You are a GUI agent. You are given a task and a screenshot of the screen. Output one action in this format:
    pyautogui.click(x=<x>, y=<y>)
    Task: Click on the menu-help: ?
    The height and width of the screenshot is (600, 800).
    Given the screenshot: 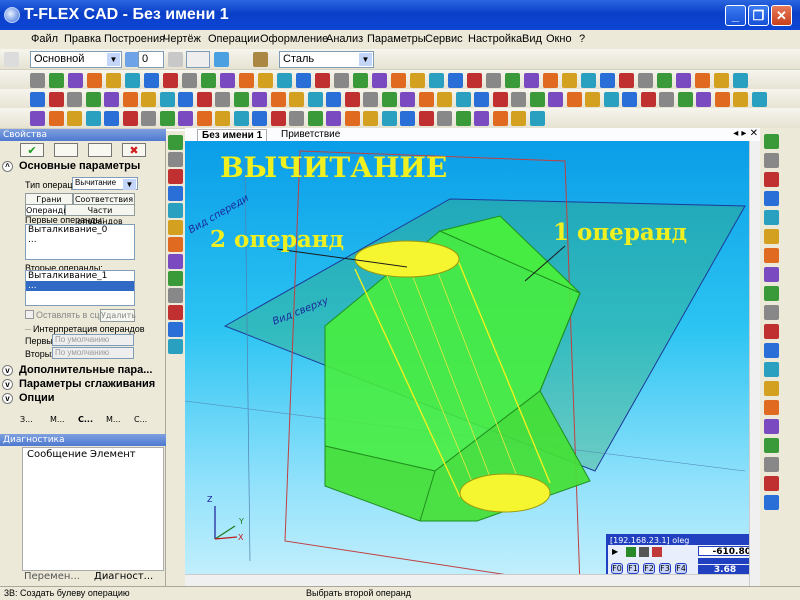 What is the action you would take?
    pyautogui.click(x=582, y=39)
    